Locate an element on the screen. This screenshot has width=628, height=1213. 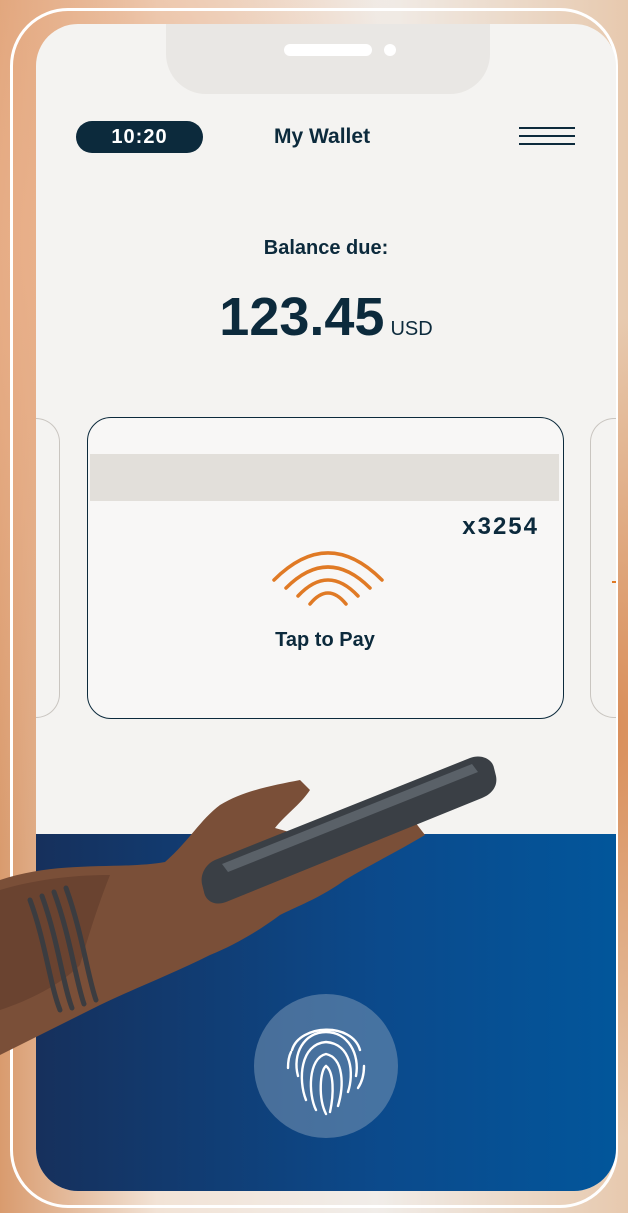
next-card is located at coordinates (603, 568).